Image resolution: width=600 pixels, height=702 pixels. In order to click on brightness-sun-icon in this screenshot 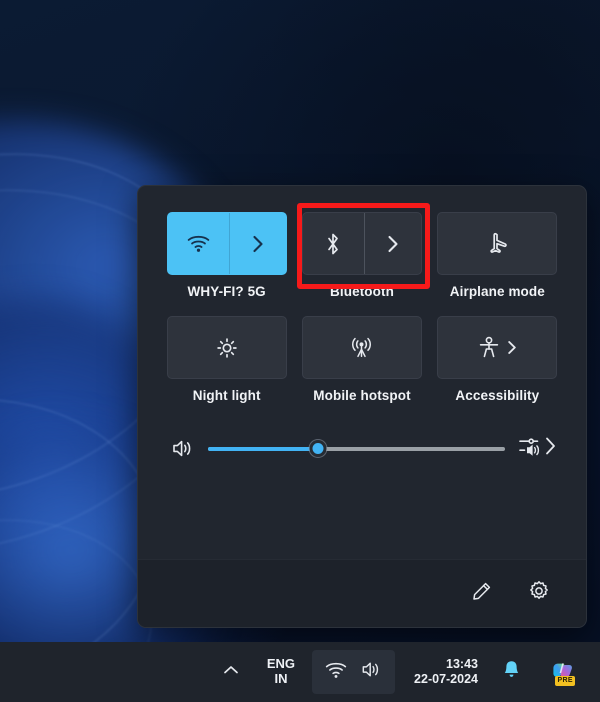, I will do `click(227, 348)`.